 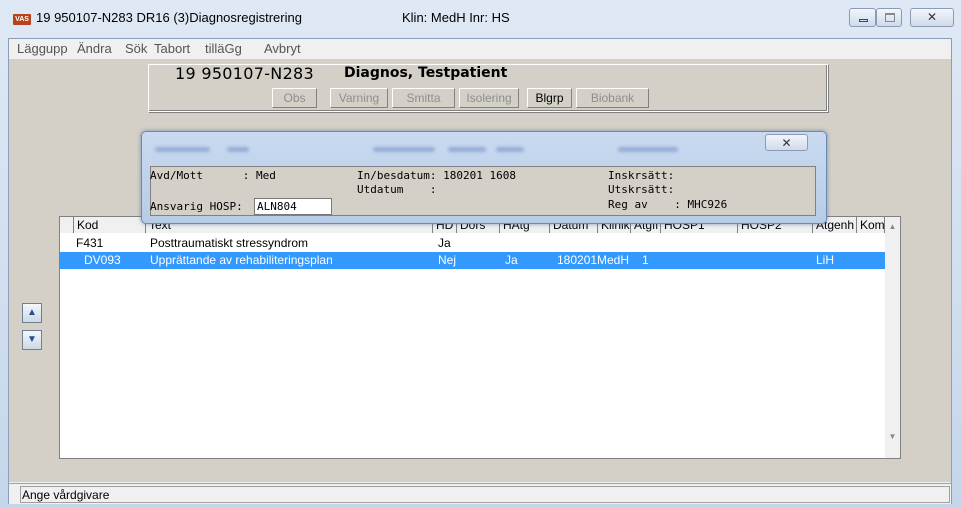 I want to click on cell-hatg: Ja, so click(x=511, y=260).